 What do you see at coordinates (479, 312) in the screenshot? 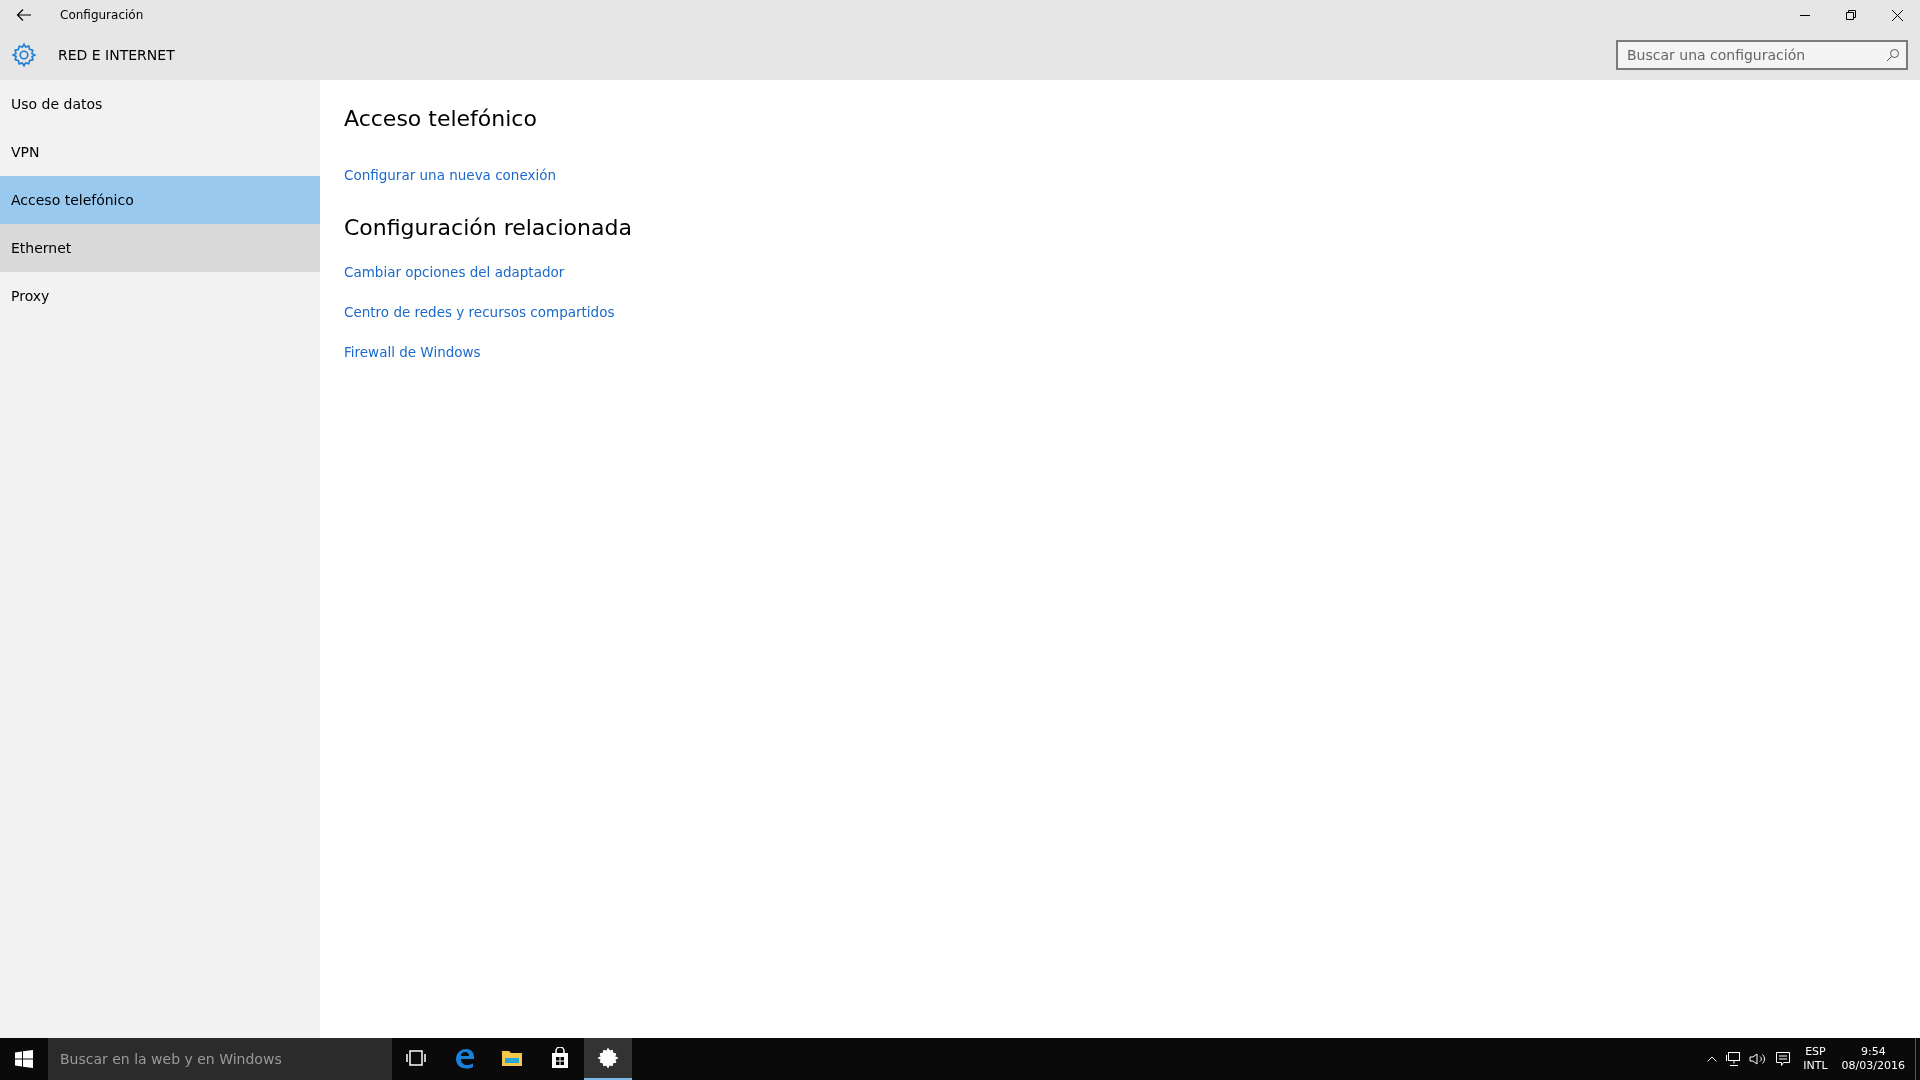
I see `link: Centro de redes y recursos compartidos` at bounding box center [479, 312].